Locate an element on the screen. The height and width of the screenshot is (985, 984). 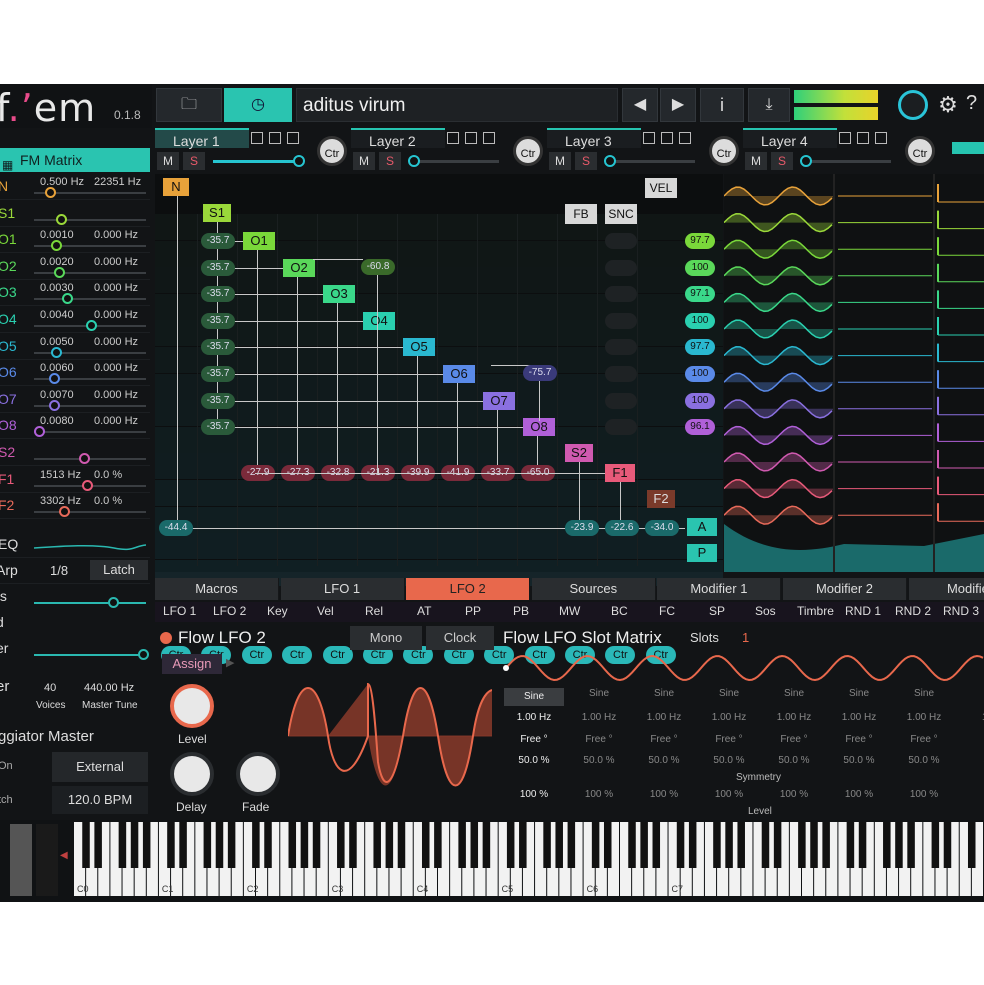
operator-node-o3: O3 is located at coordinates (339, 294).